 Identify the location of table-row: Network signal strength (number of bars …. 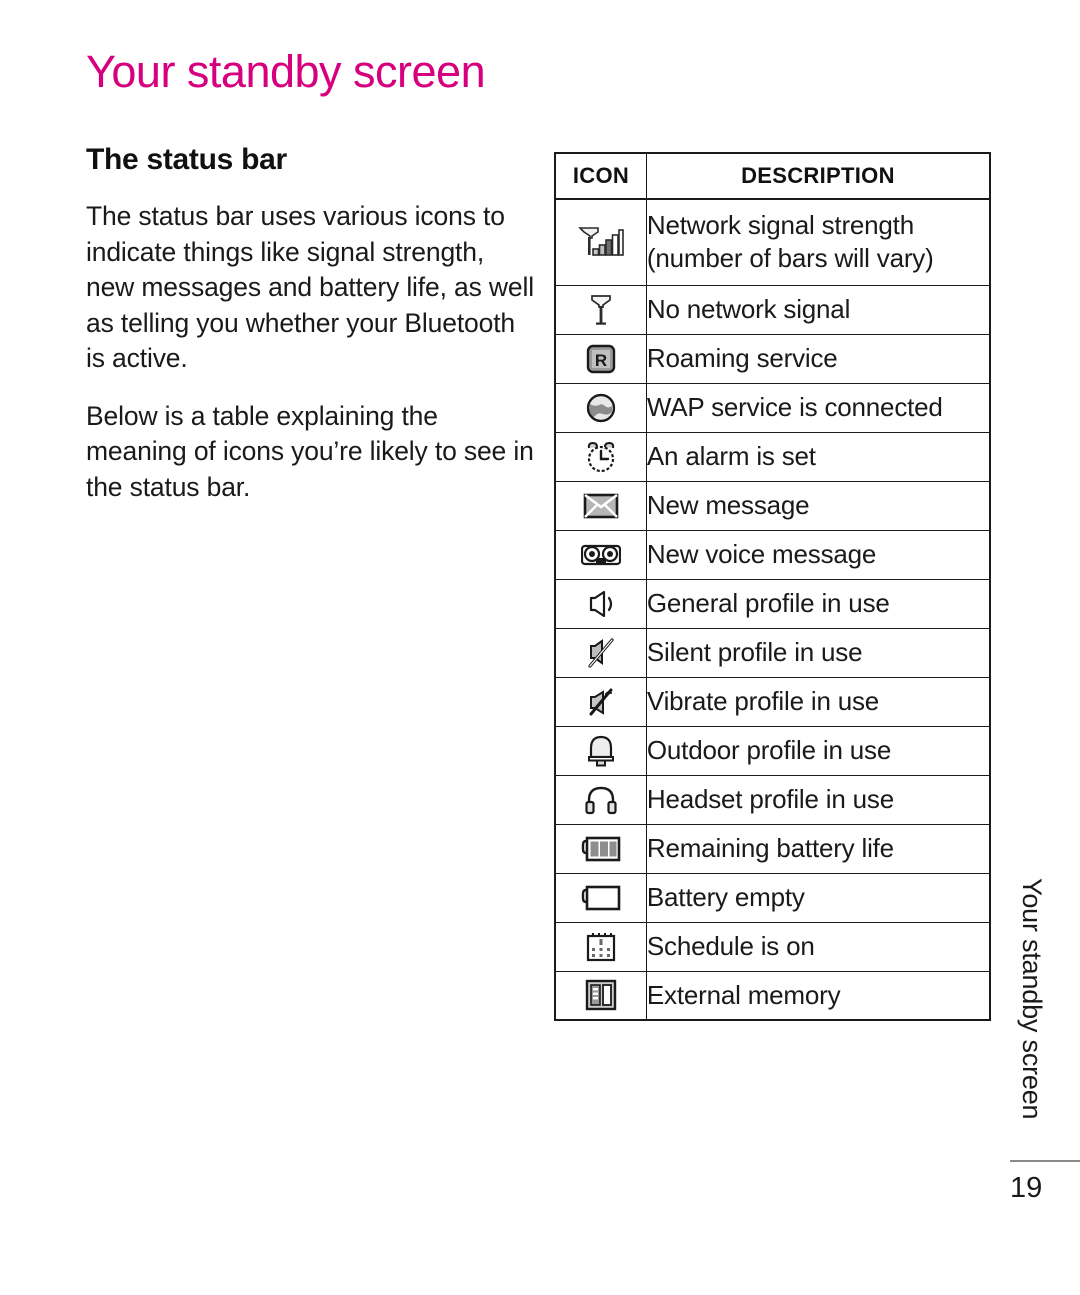
(772, 242).